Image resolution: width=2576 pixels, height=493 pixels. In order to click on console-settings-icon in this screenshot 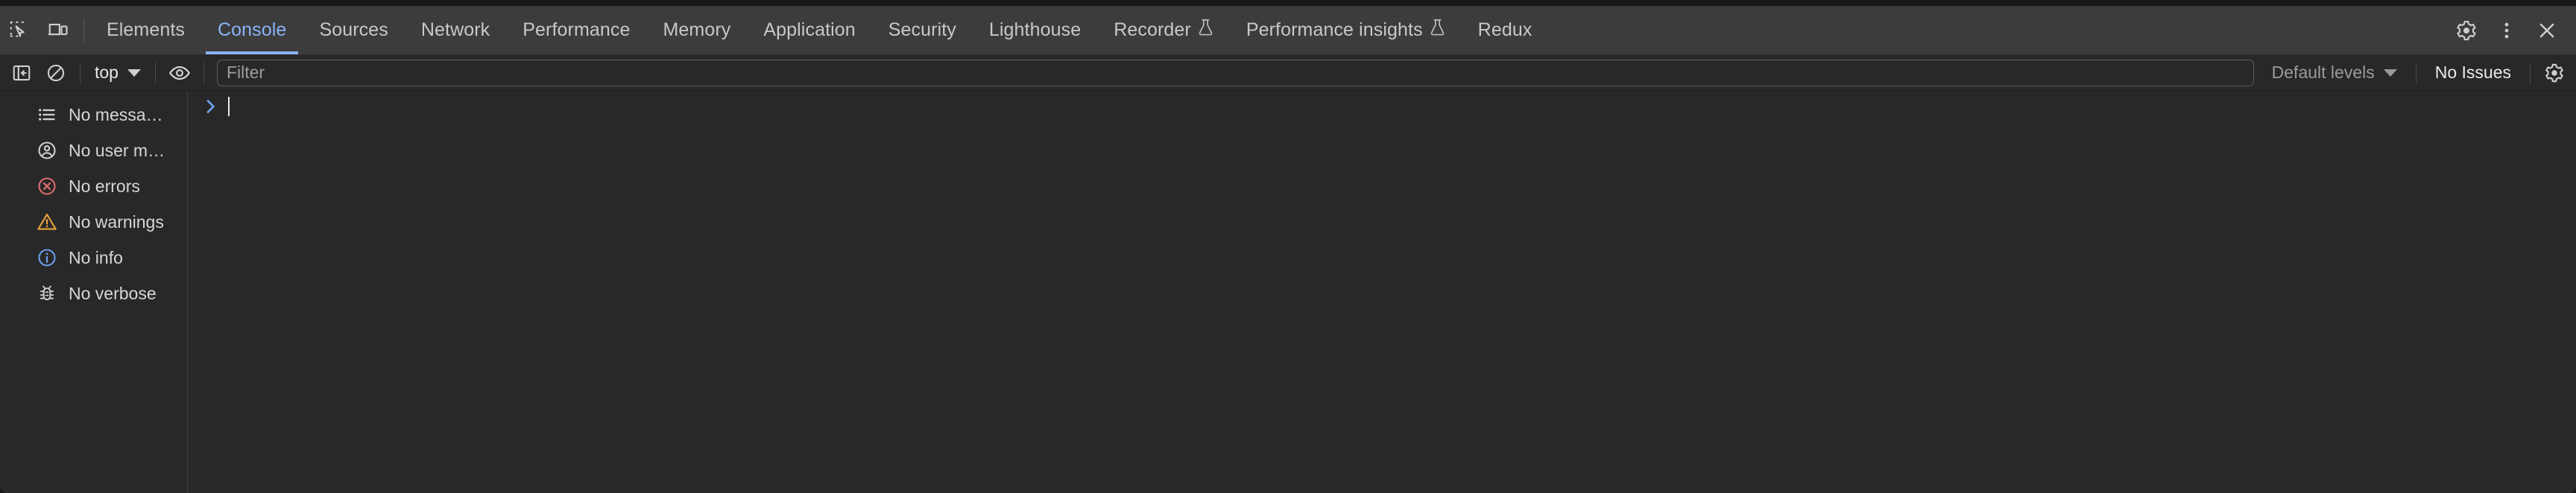, I will do `click(2554, 73)`.